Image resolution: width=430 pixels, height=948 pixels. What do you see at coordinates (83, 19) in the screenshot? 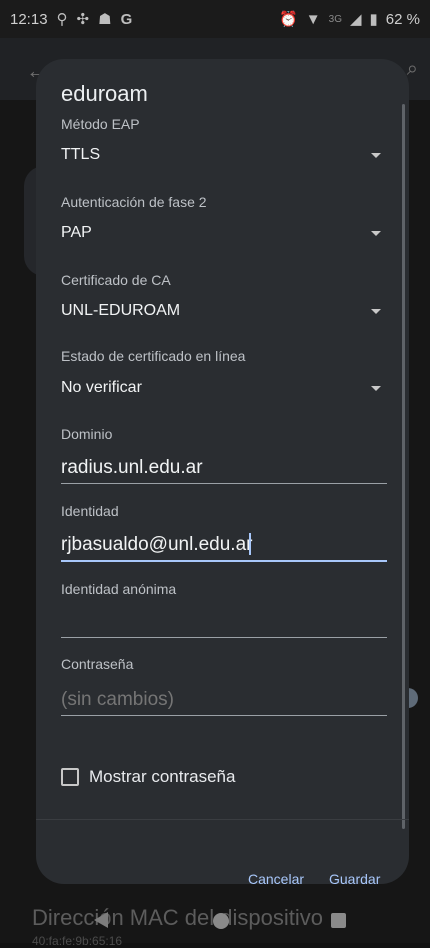
I see `app-icon: ✣` at bounding box center [83, 19].